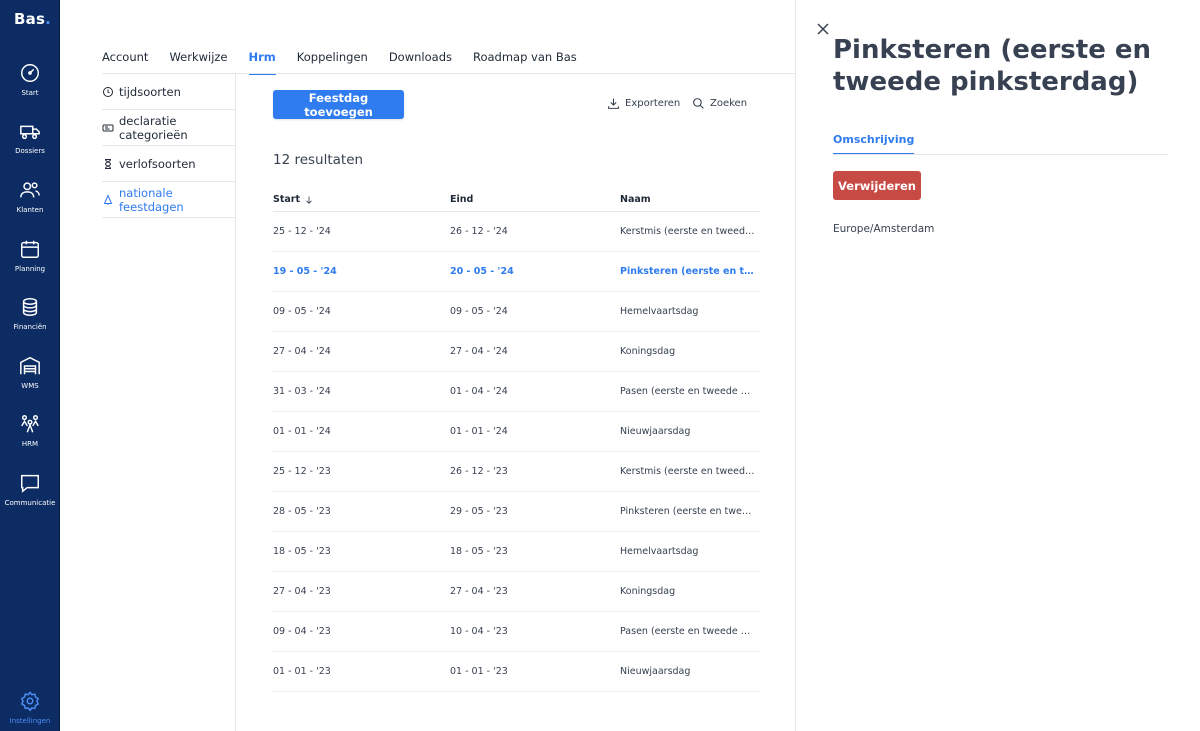 The width and height of the screenshot is (1200, 731). Describe the element at coordinates (309, 200) in the screenshot. I see `sort-down-icon` at that location.